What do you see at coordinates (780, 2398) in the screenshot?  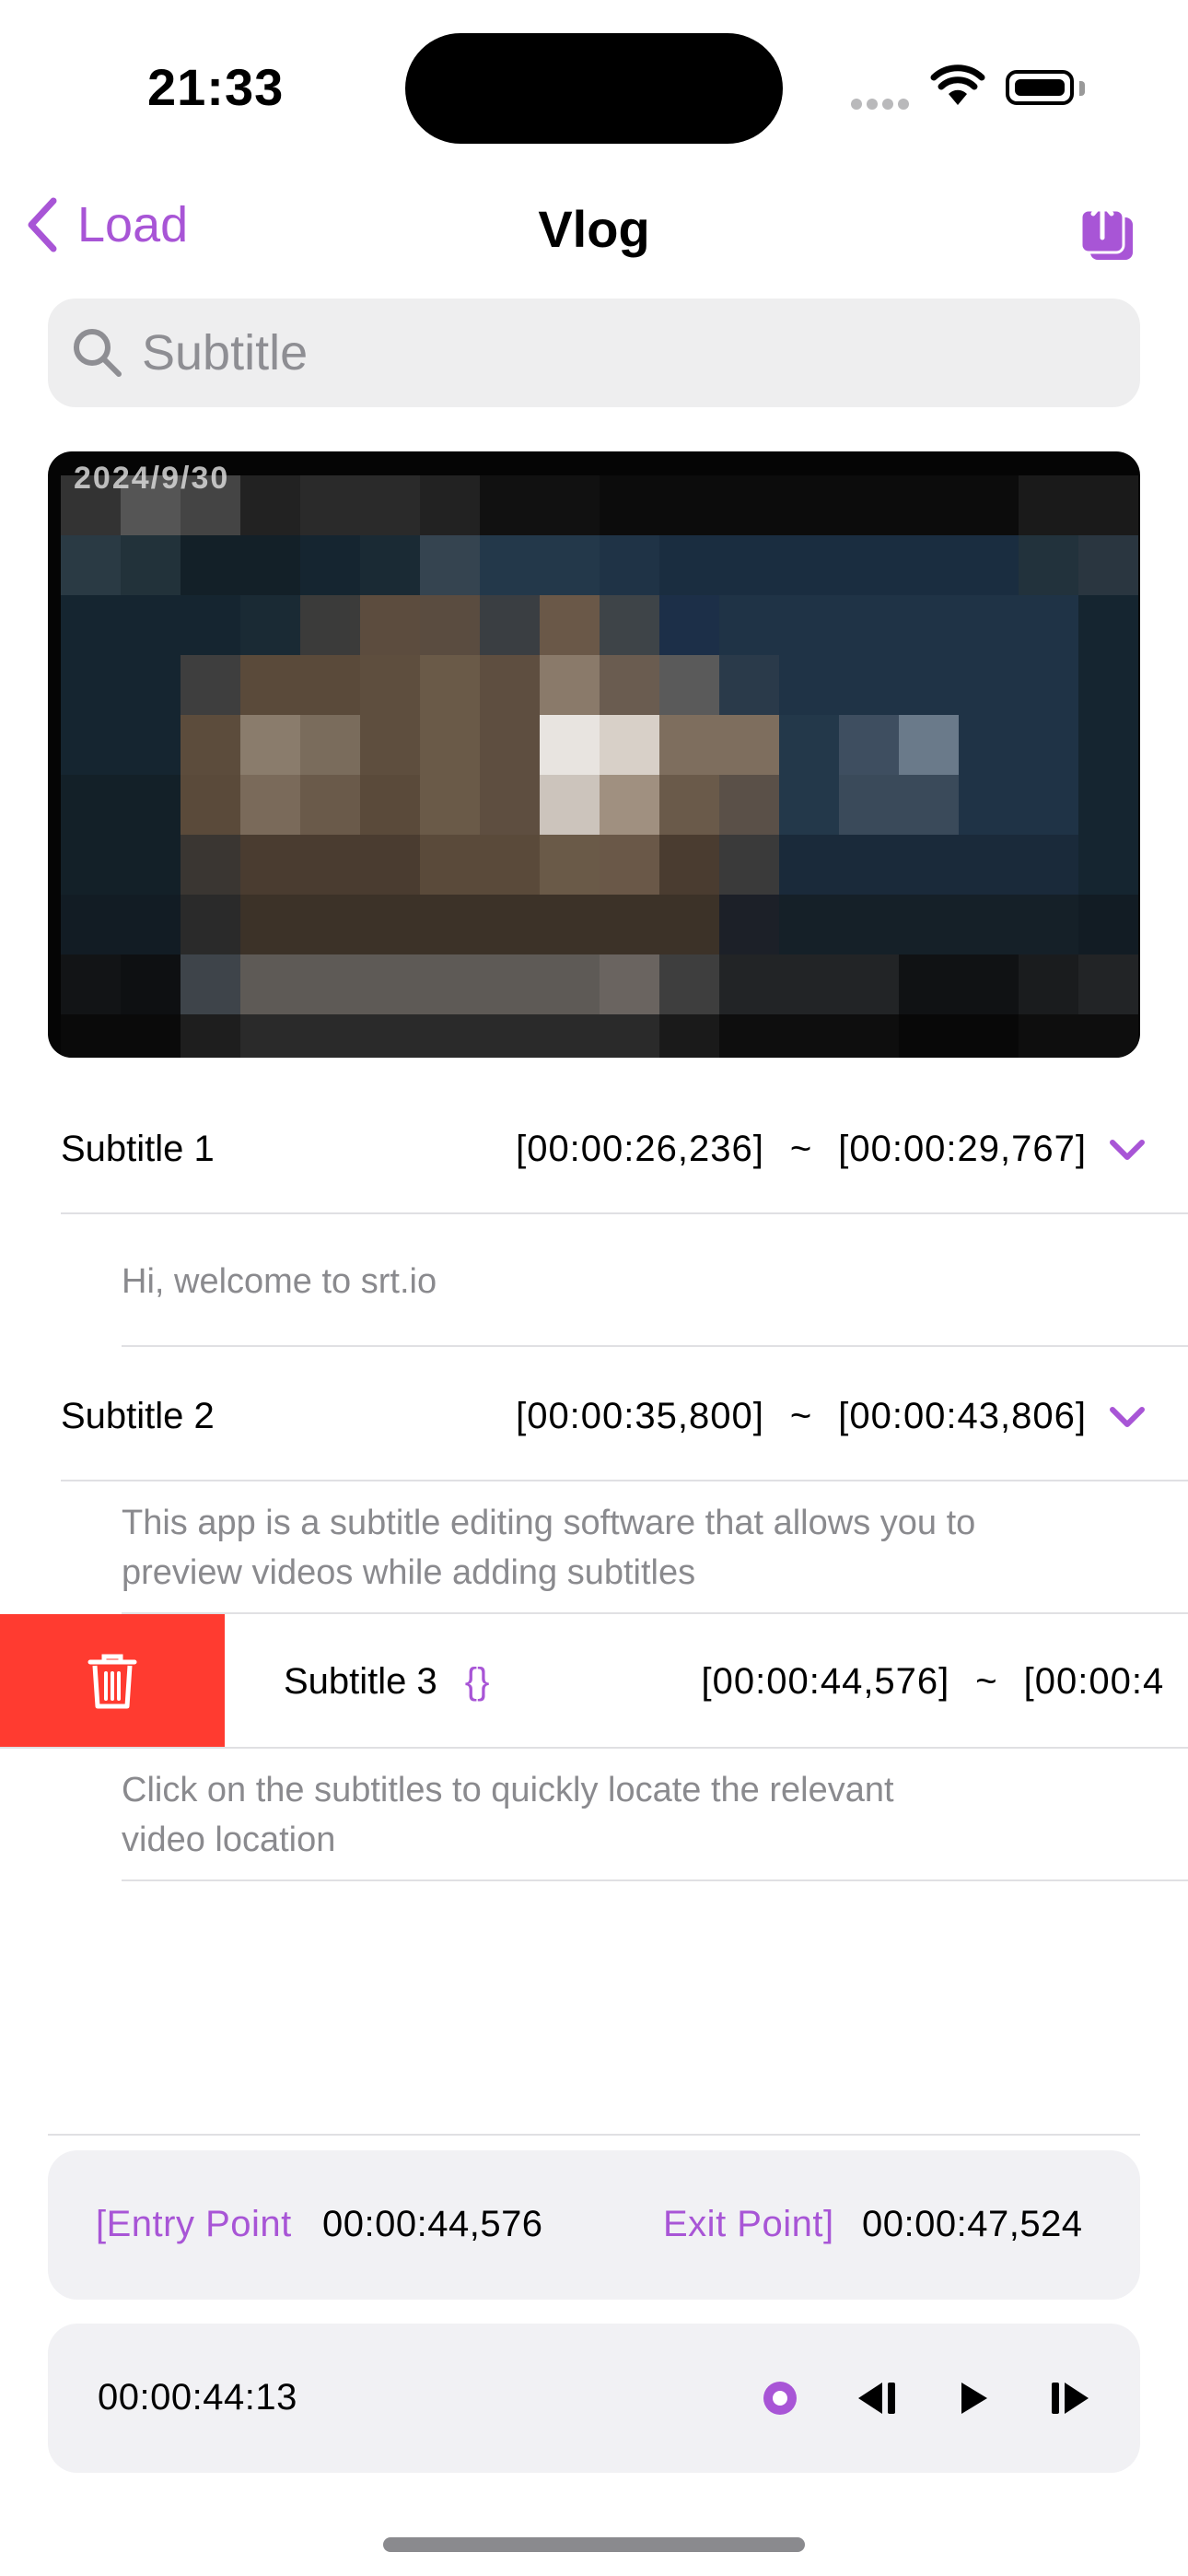 I see `record-icon` at bounding box center [780, 2398].